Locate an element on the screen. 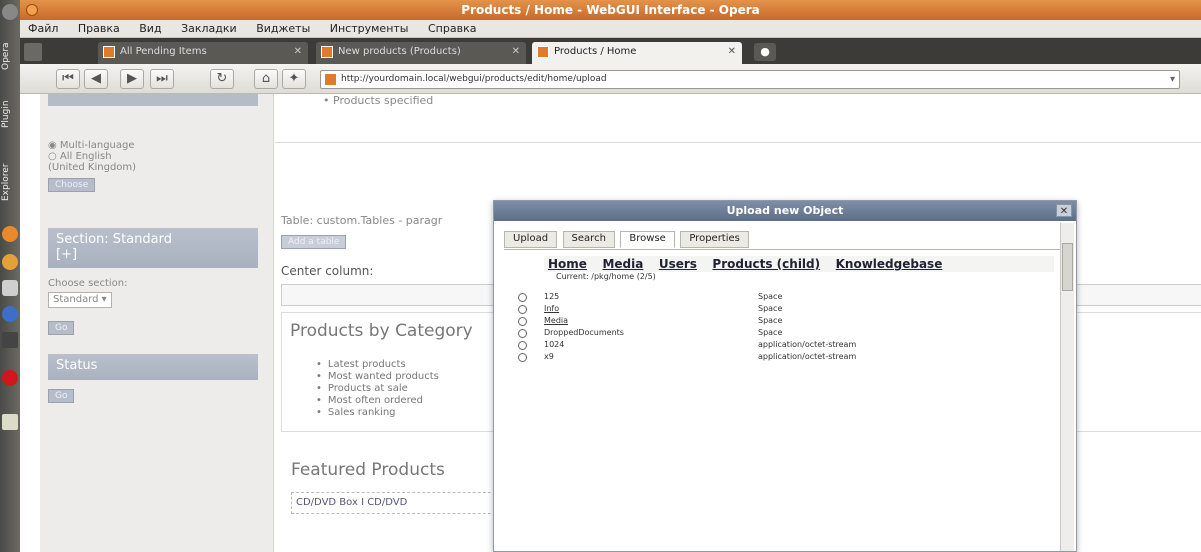 The height and width of the screenshot is (552, 1201). section-select: Standard ▾ is located at coordinates (80, 300).